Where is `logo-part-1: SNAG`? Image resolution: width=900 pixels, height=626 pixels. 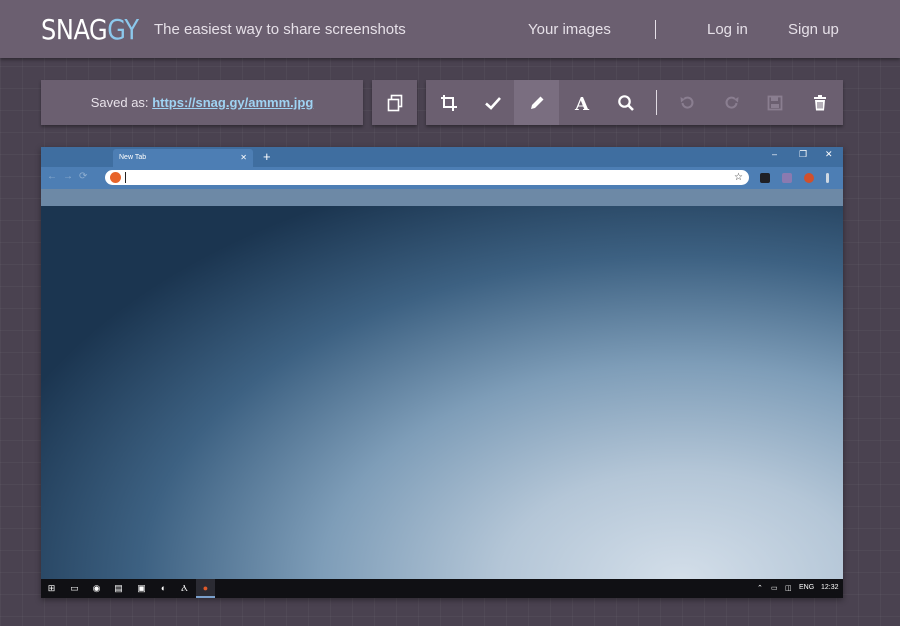 logo-part-1: SNAG is located at coordinates (74, 29).